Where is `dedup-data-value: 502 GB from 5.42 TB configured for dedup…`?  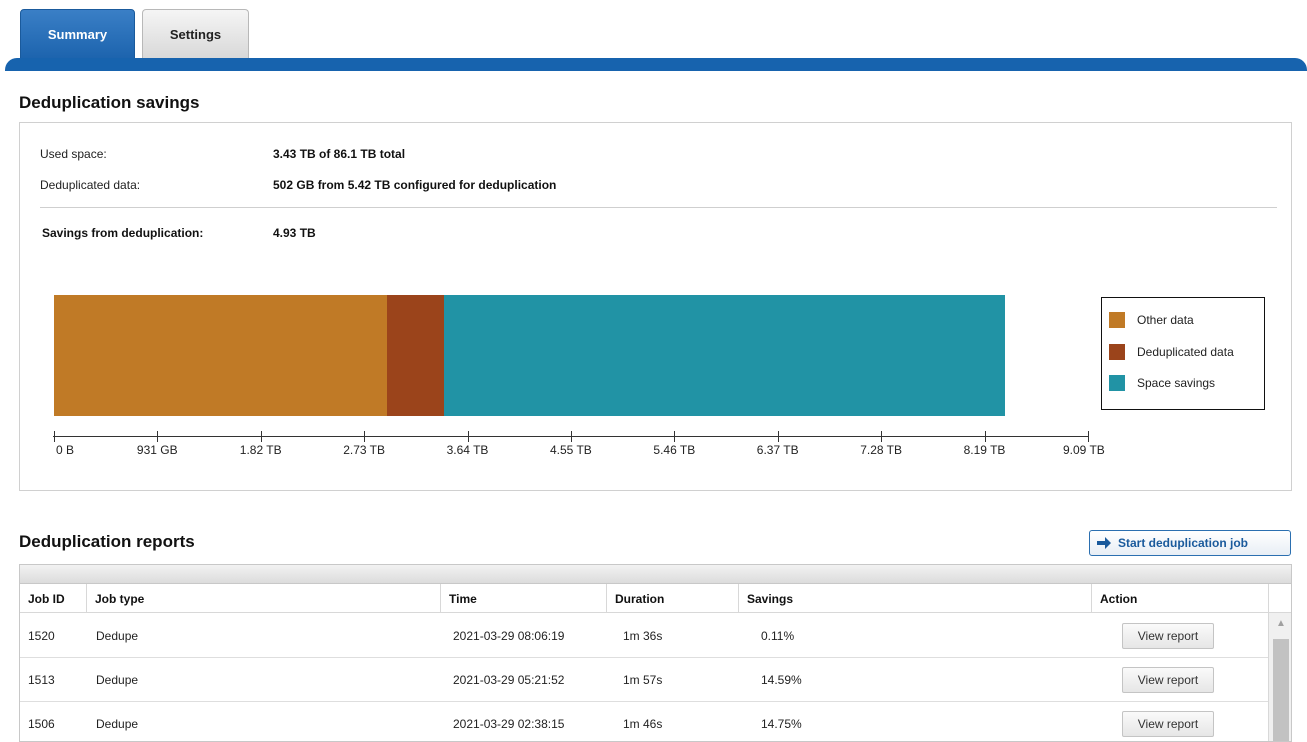
dedup-data-value: 502 GB from 5.42 TB configured for dedup… is located at coordinates (415, 185).